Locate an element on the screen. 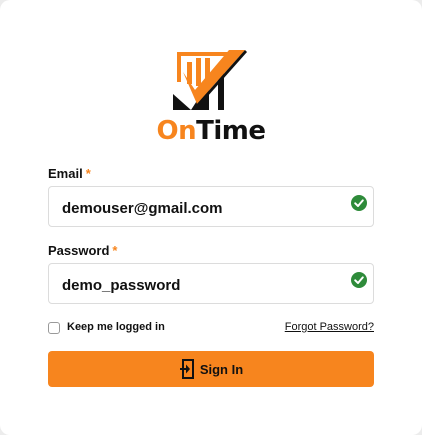 The height and width of the screenshot is (435, 422). checkmark-chart-logo-icon is located at coordinates (210, 80).